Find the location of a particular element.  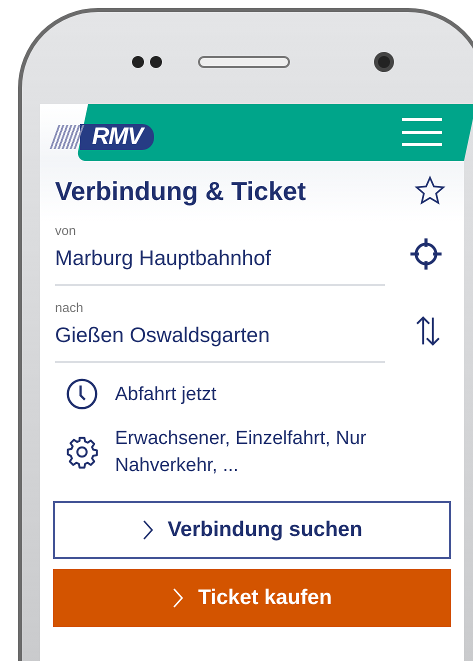

field-value: Marburg Hauptbahnhof is located at coordinates (163, 259).